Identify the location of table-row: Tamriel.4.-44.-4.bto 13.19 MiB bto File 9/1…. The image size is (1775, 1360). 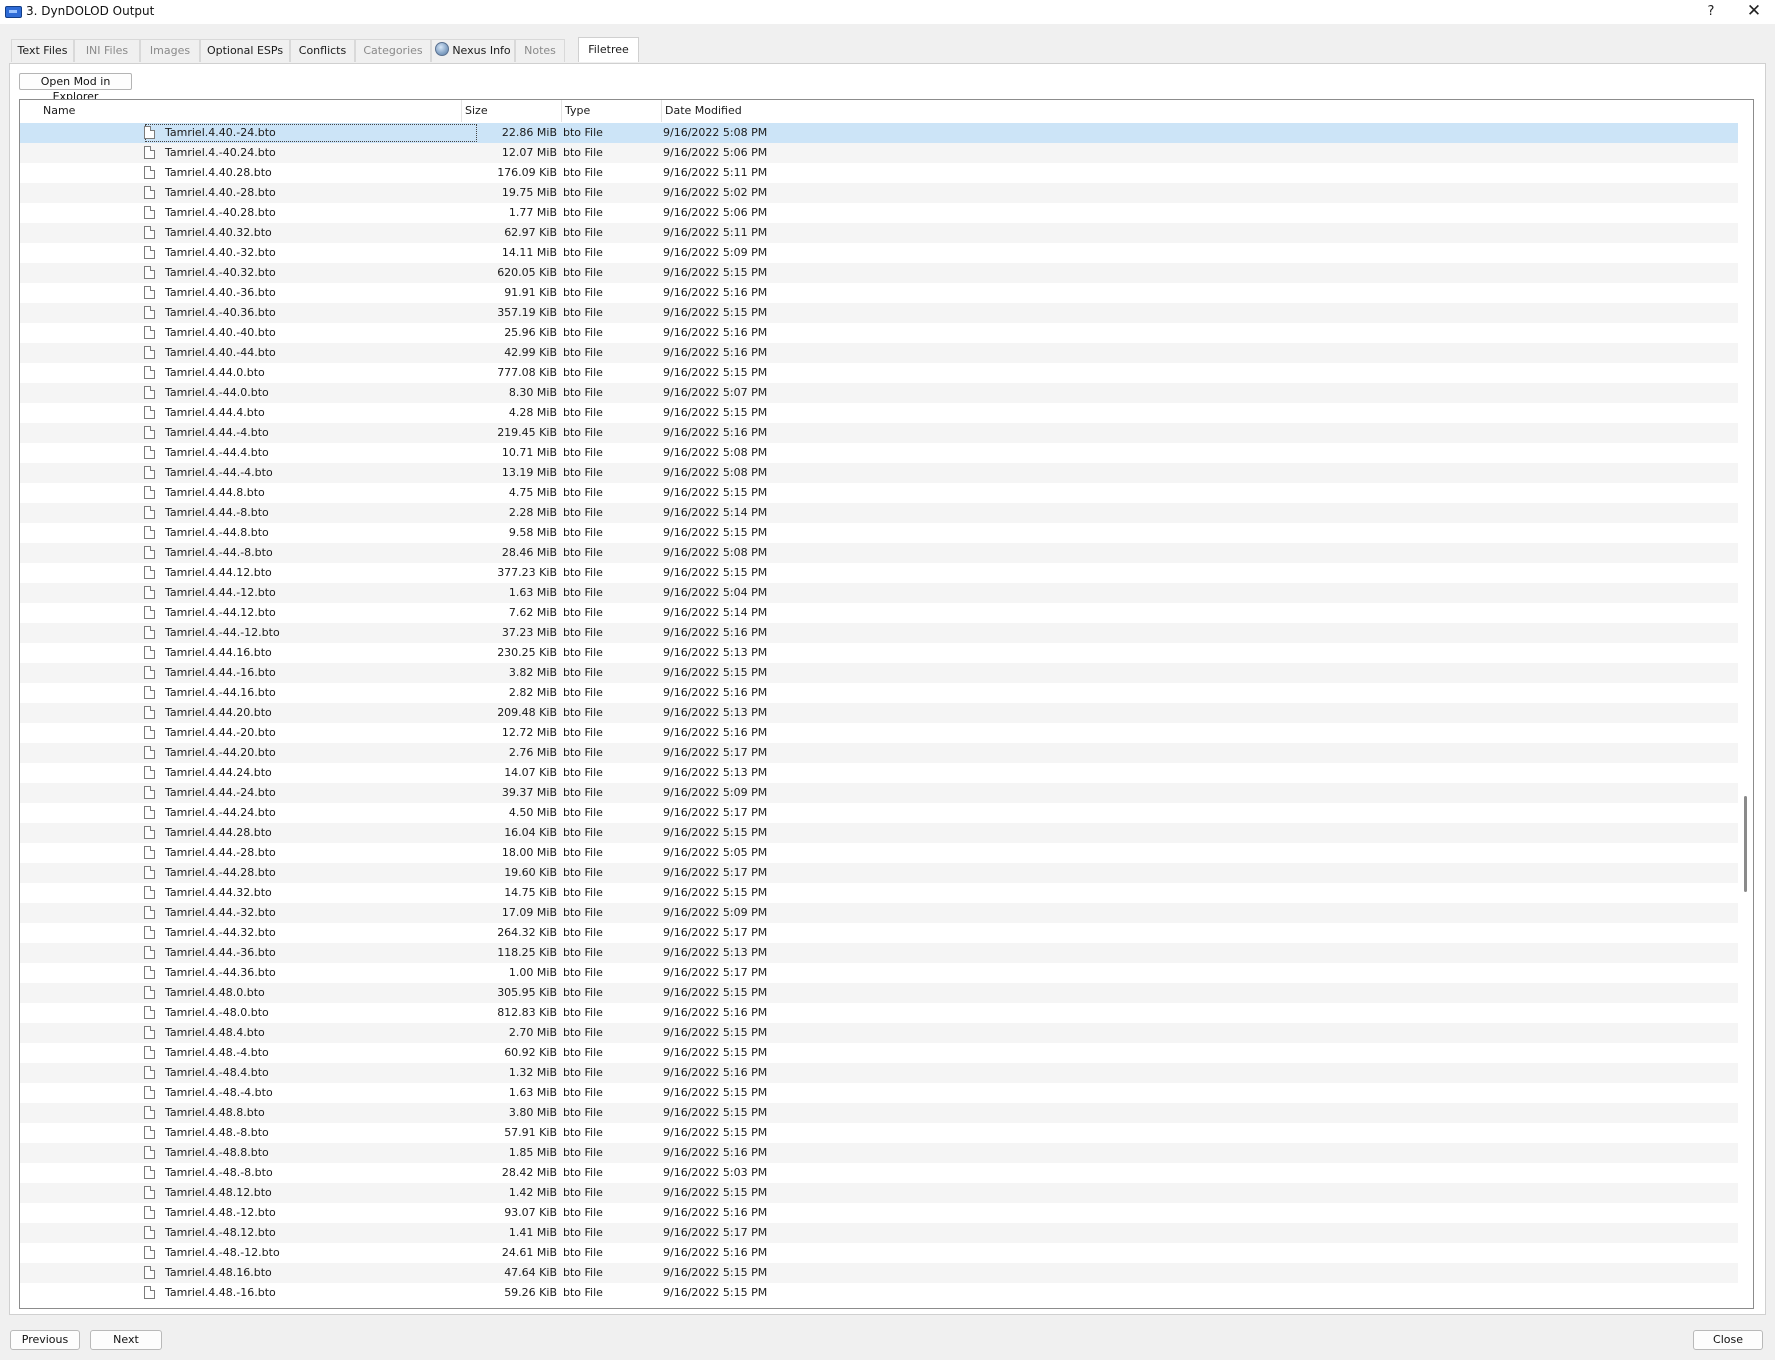
(879, 473).